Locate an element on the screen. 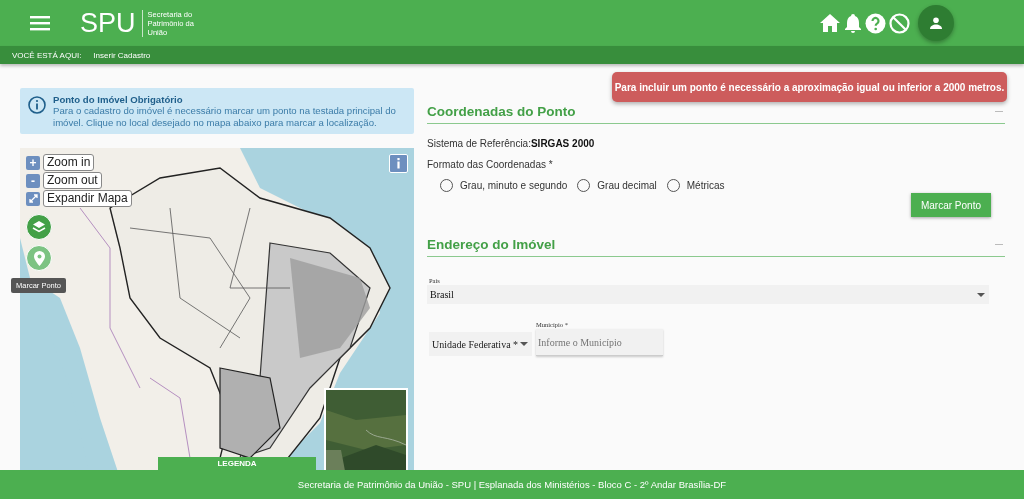 Image resolution: width=1024 pixels, height=499 pixels. info-icon is located at coordinates (37, 105).